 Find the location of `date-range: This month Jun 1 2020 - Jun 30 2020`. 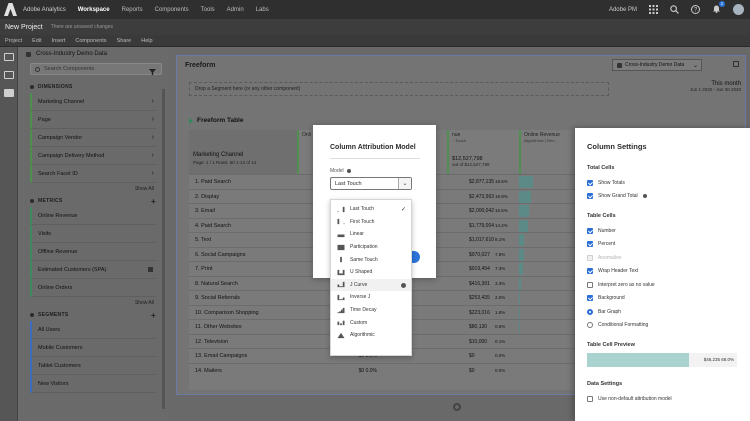

date-range: This month Jun 1 2020 - Jun 30 2020 is located at coordinates (715, 86).